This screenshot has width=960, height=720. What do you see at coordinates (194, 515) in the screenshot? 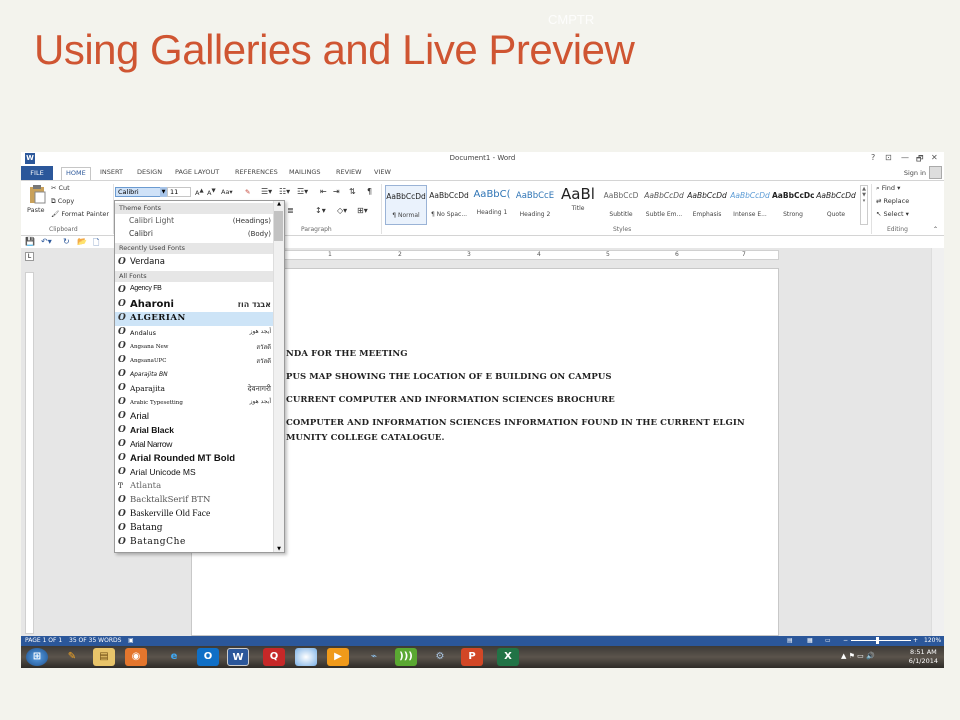
I see `font-item: O Baskerville Old Face` at bounding box center [194, 515].